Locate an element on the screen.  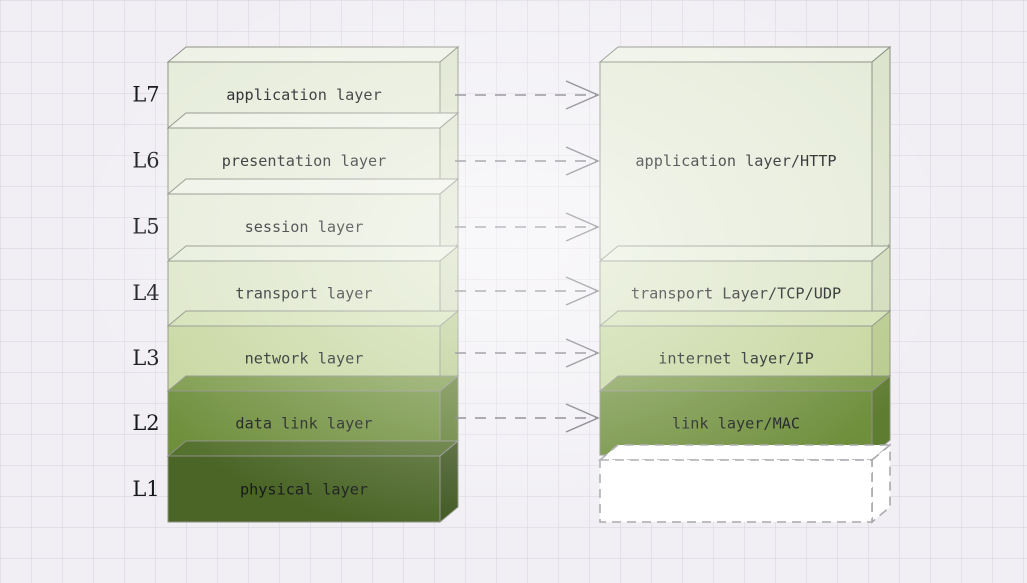
level-label-l7: L7 is located at coordinates (145, 95).